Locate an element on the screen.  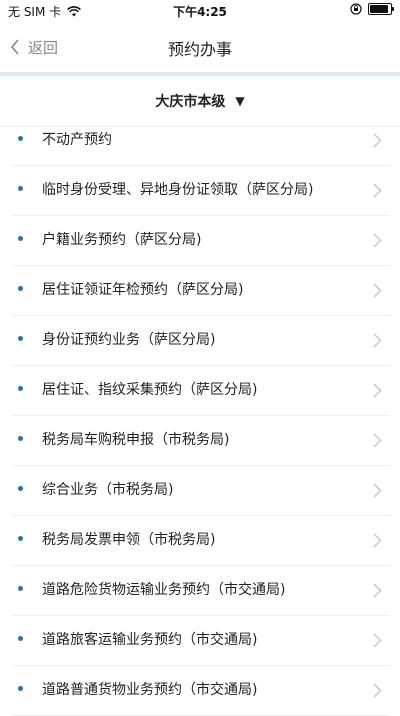
list-item: 道路普通货物业务预约（市交通局) is located at coordinates (201, 691).